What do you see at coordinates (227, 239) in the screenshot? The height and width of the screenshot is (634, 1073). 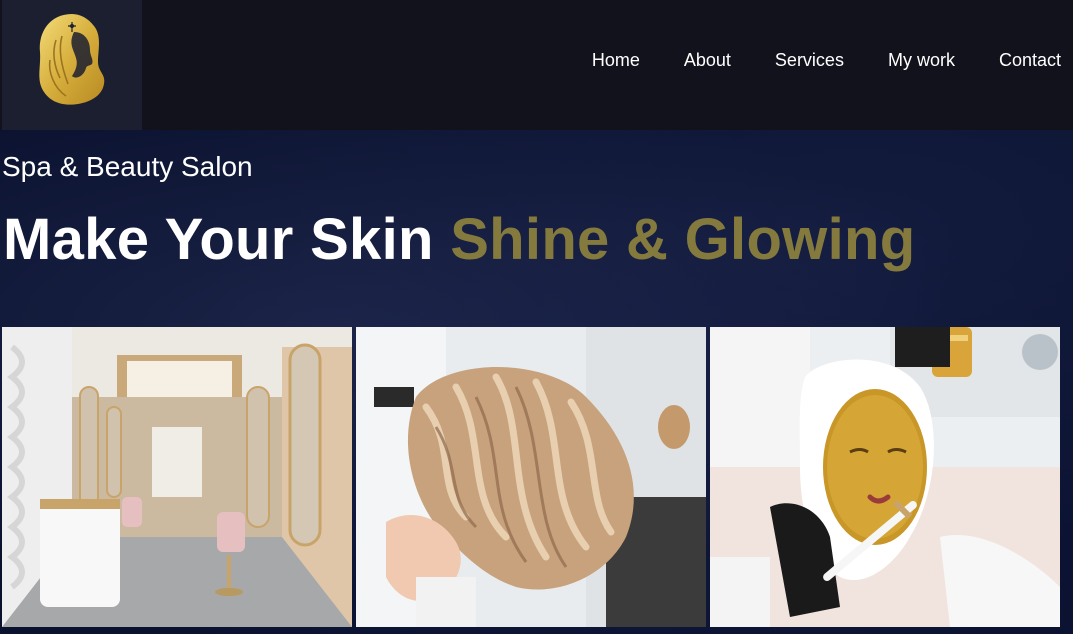 I see `headline-main: Make Your Skin` at bounding box center [227, 239].